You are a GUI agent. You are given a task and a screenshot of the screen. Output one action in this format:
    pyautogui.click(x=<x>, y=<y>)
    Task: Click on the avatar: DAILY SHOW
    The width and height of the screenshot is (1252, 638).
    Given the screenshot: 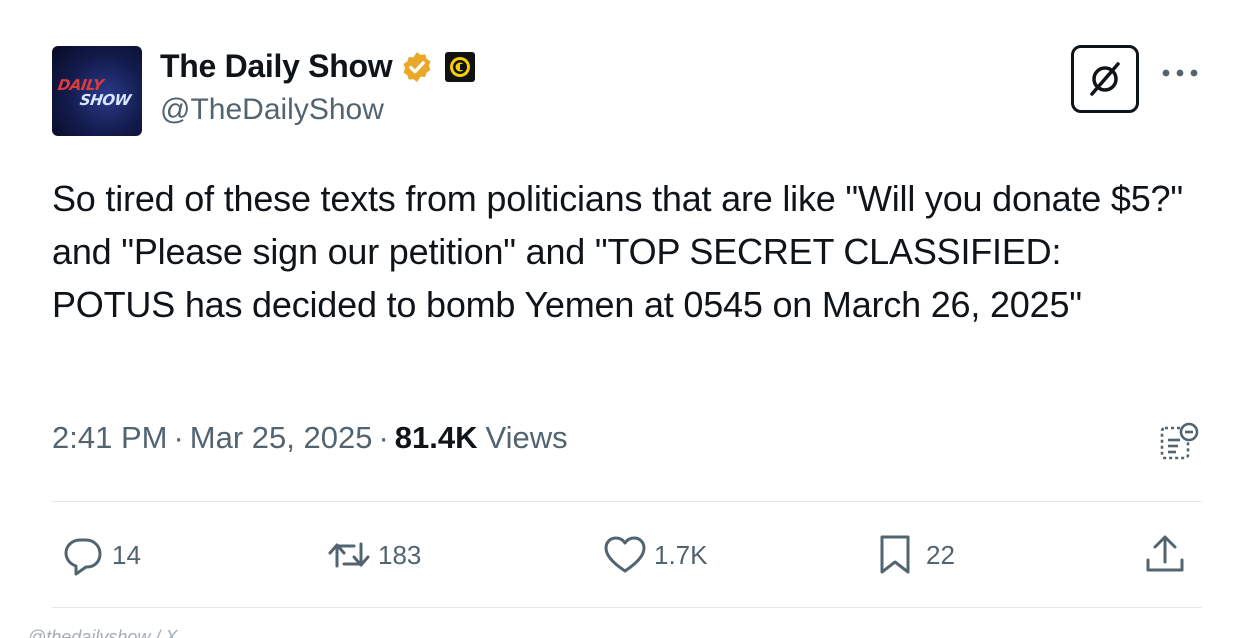 What is the action you would take?
    pyautogui.click(x=97, y=91)
    